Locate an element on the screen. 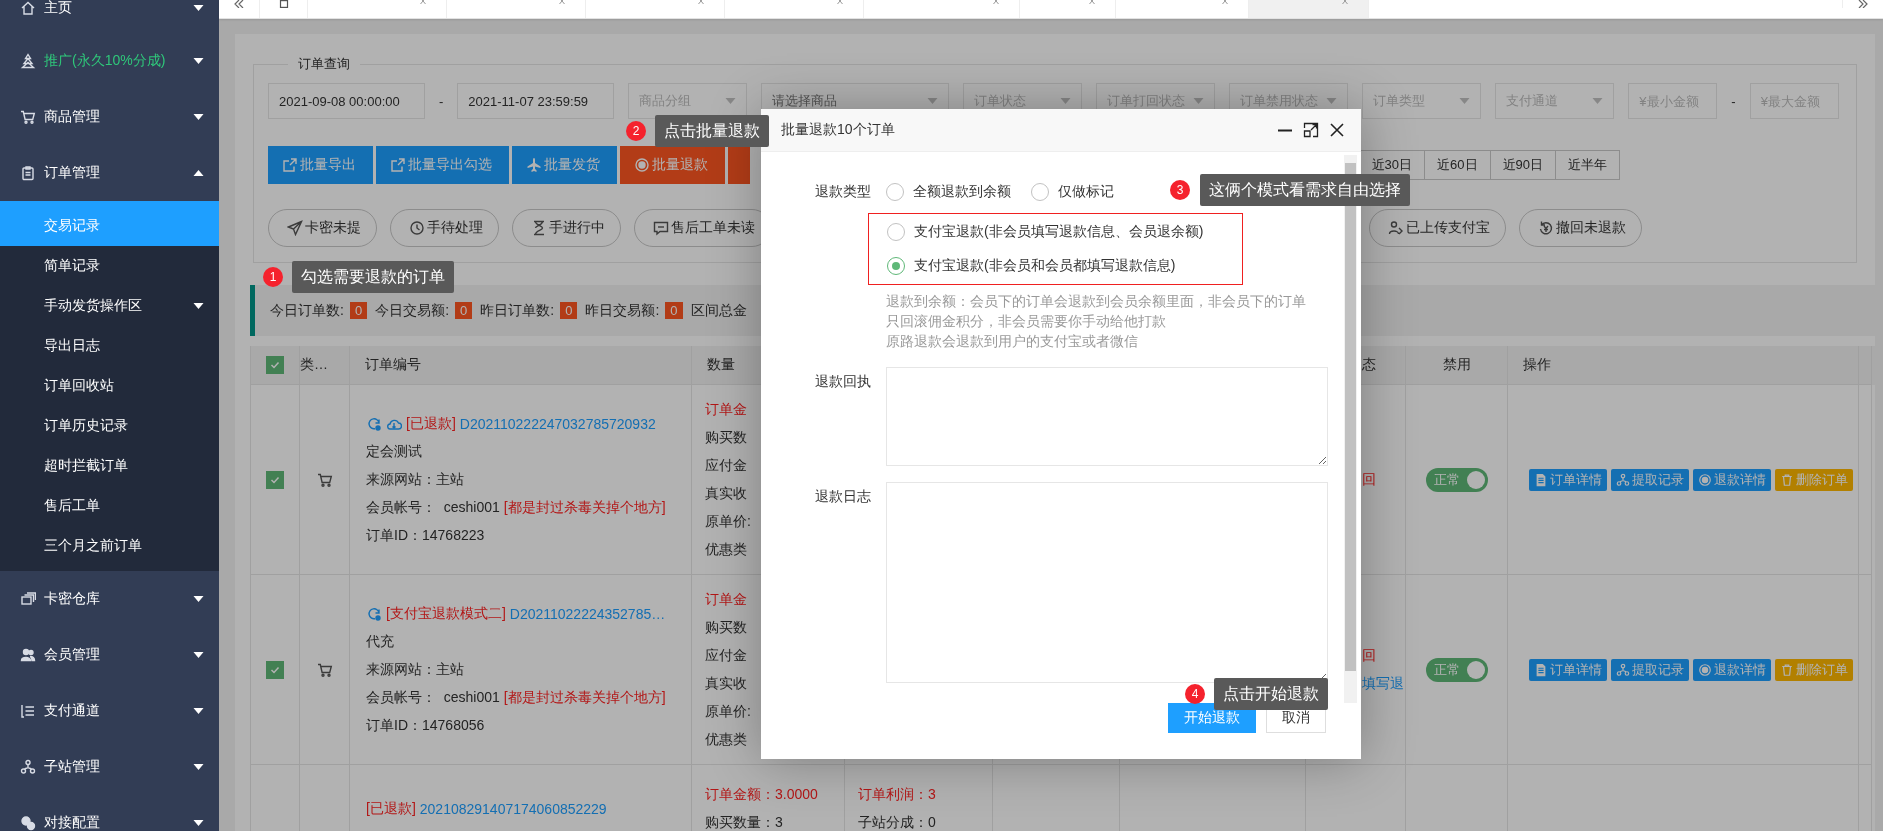 The height and width of the screenshot is (831, 1883). panel-title: 订单查询 is located at coordinates (324, 64).